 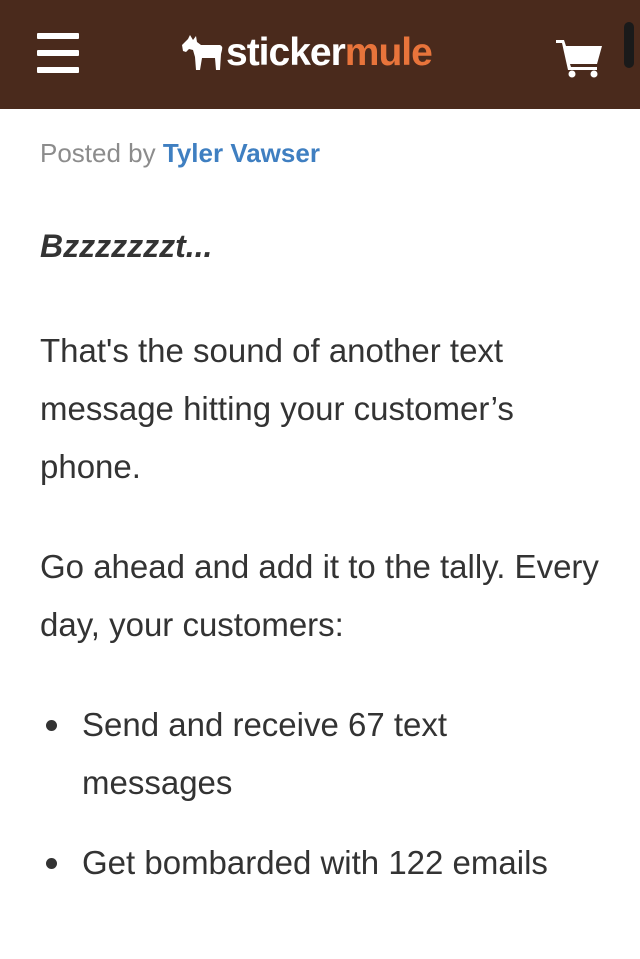 I want to click on list-item-text: Get bombarded with 122 emails, so click(x=315, y=862).